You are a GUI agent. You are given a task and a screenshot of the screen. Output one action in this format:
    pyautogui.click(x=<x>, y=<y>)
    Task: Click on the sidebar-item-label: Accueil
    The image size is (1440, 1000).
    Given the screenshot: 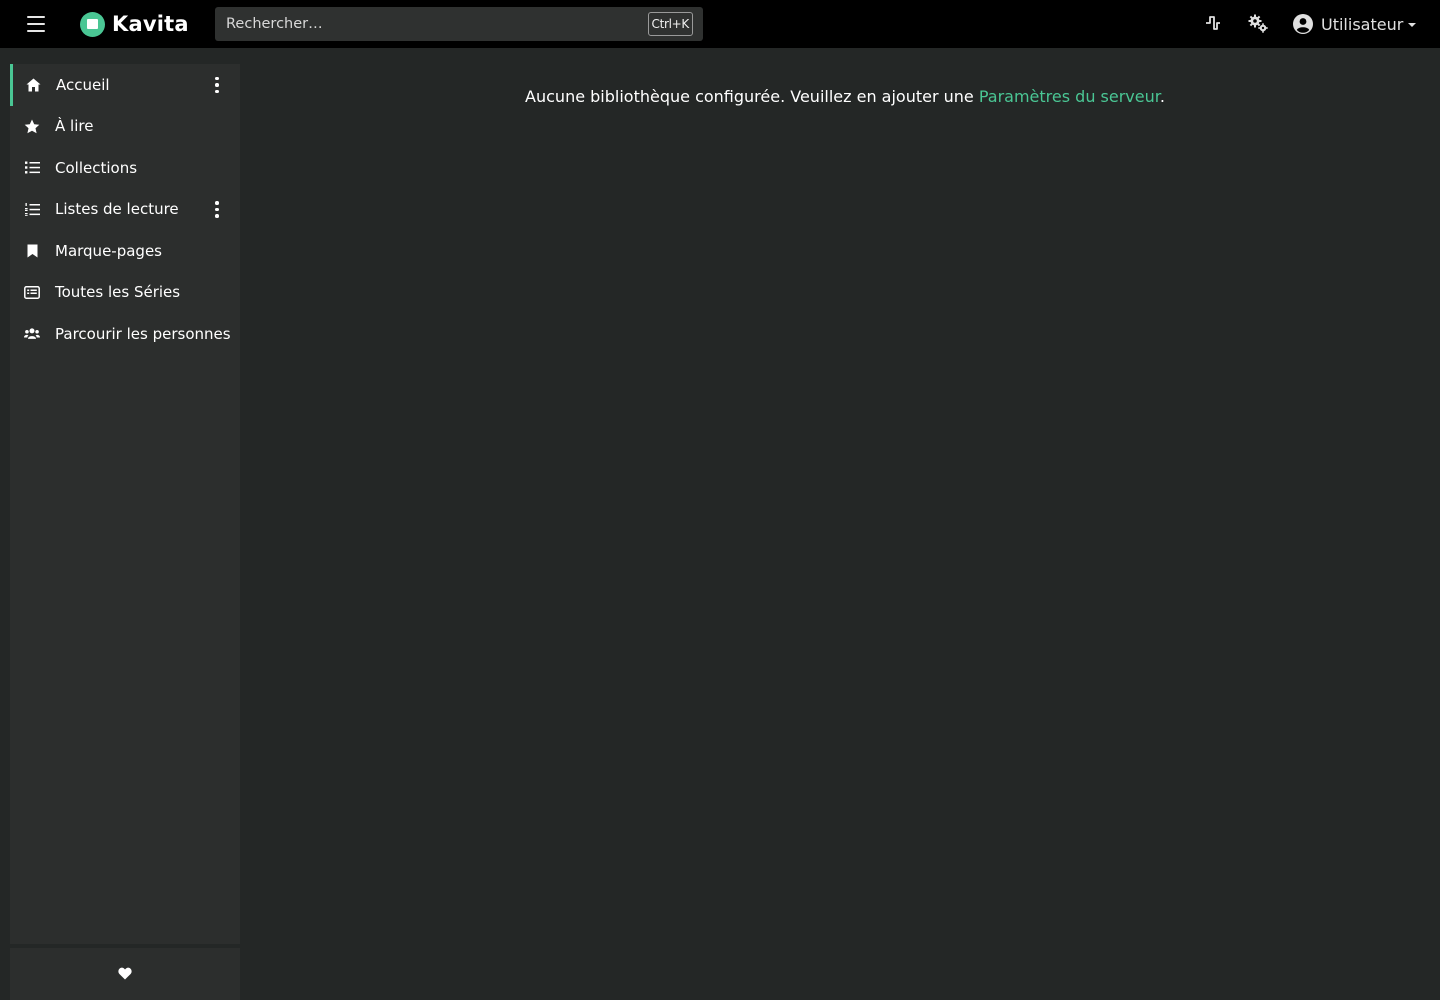 What is the action you would take?
    pyautogui.click(x=83, y=84)
    